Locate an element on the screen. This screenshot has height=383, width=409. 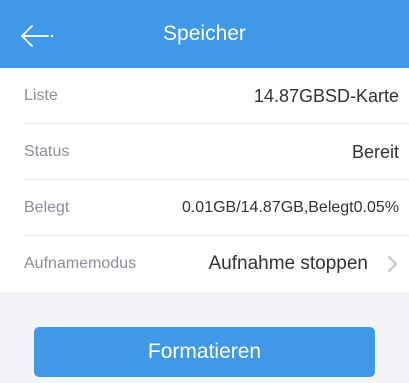
status-label: Status is located at coordinates (47, 151).